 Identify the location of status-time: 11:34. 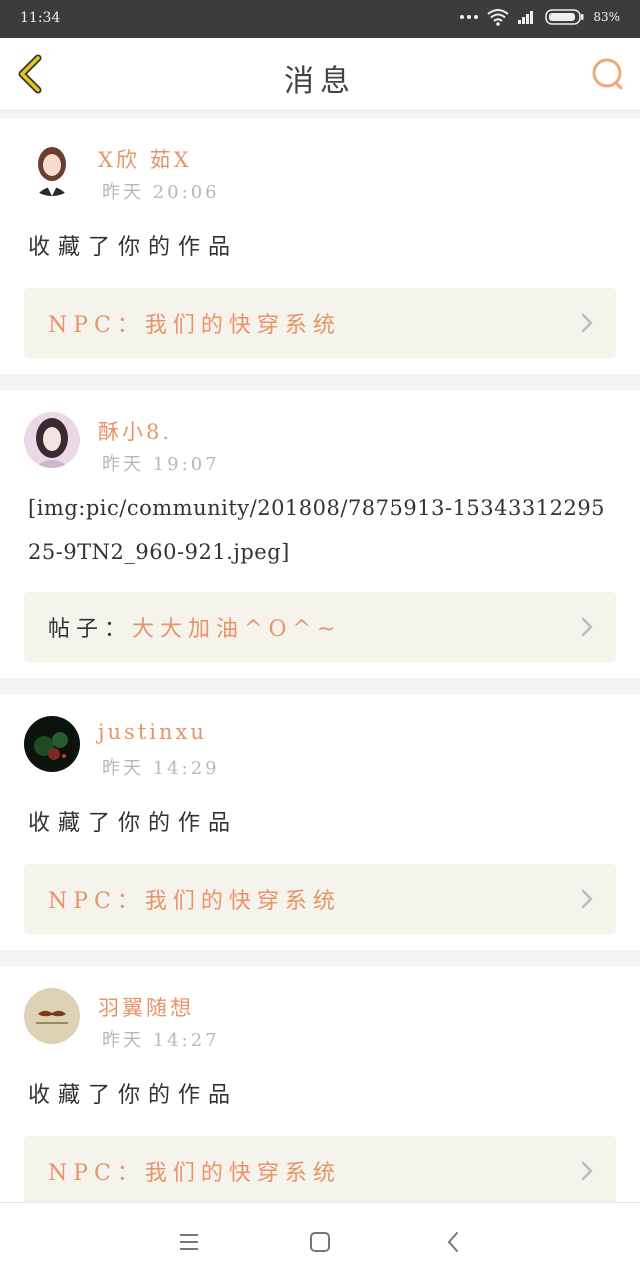
(40, 18).